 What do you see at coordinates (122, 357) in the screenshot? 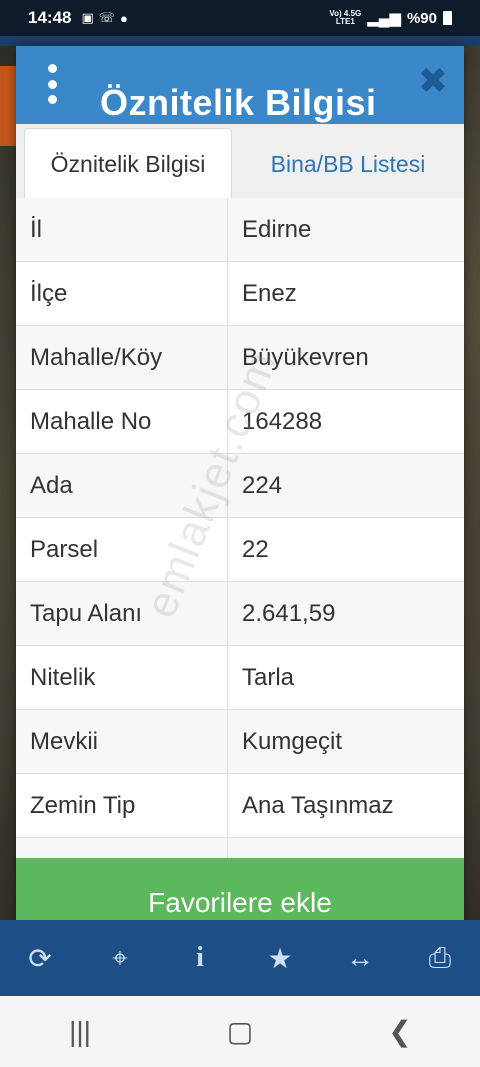
I see `row-key: Mahalle/Köy` at bounding box center [122, 357].